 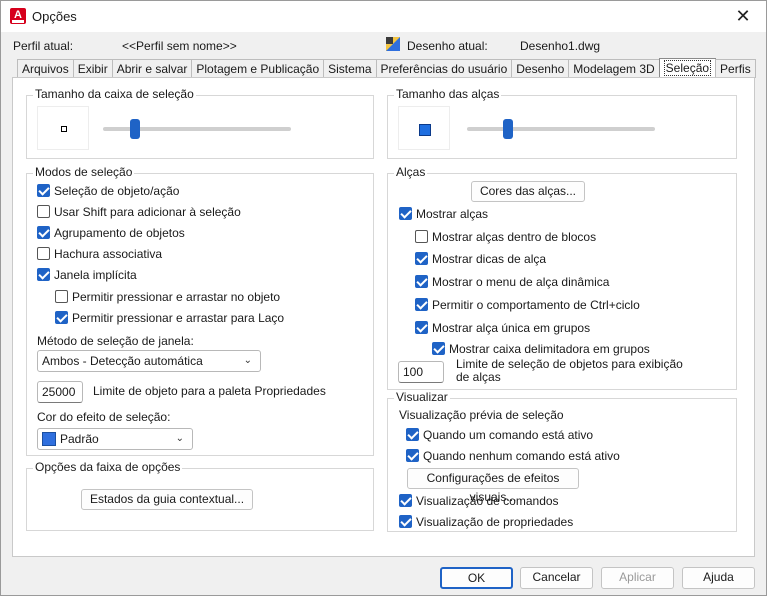 I want to click on bounding-box-groups-label: Mostrar caixa delimitadora em grupos, so click(x=549, y=349).